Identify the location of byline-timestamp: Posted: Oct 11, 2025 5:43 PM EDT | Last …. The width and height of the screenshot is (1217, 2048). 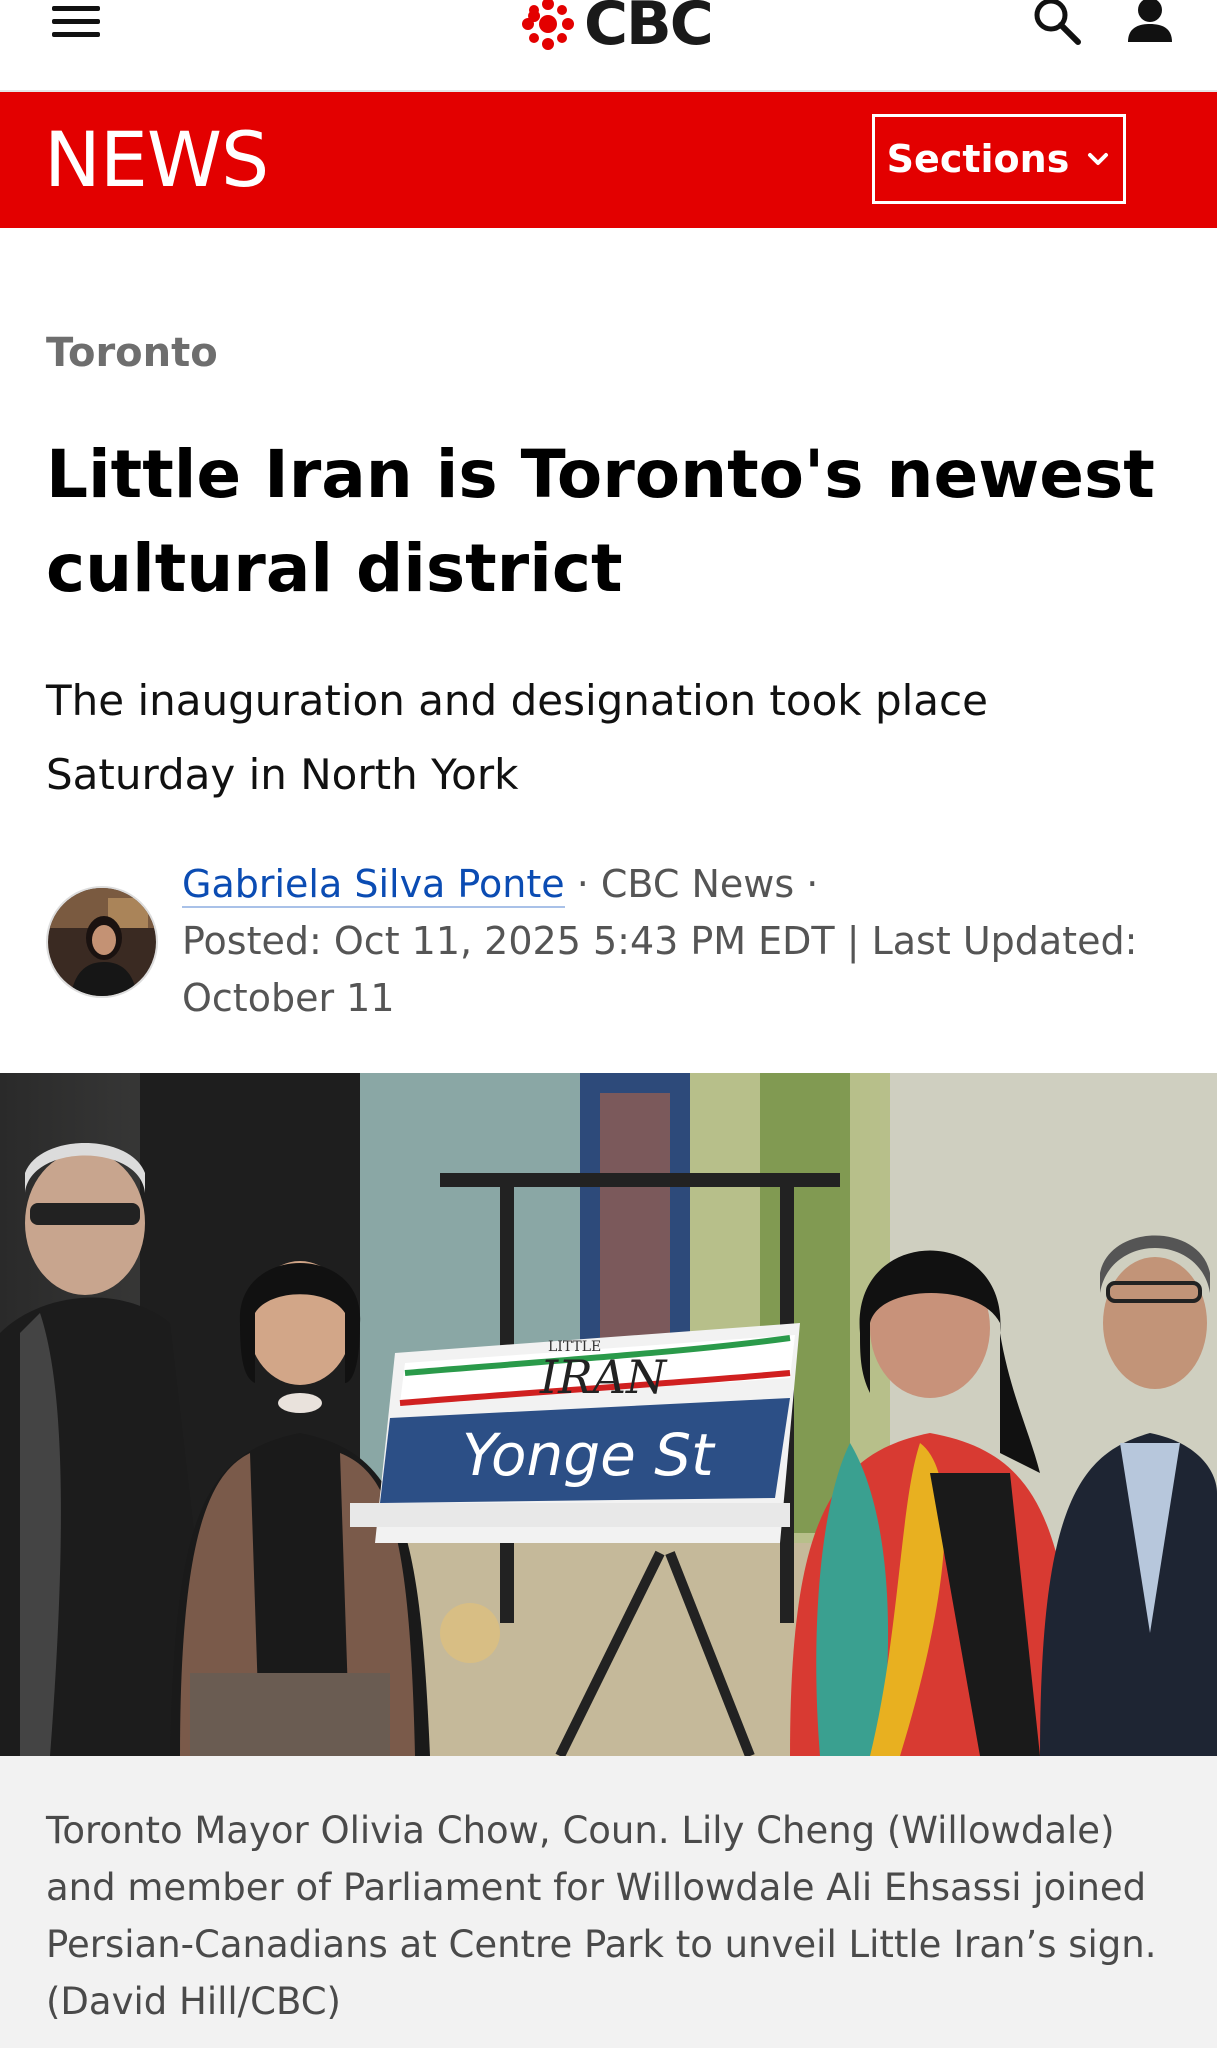
(660, 969).